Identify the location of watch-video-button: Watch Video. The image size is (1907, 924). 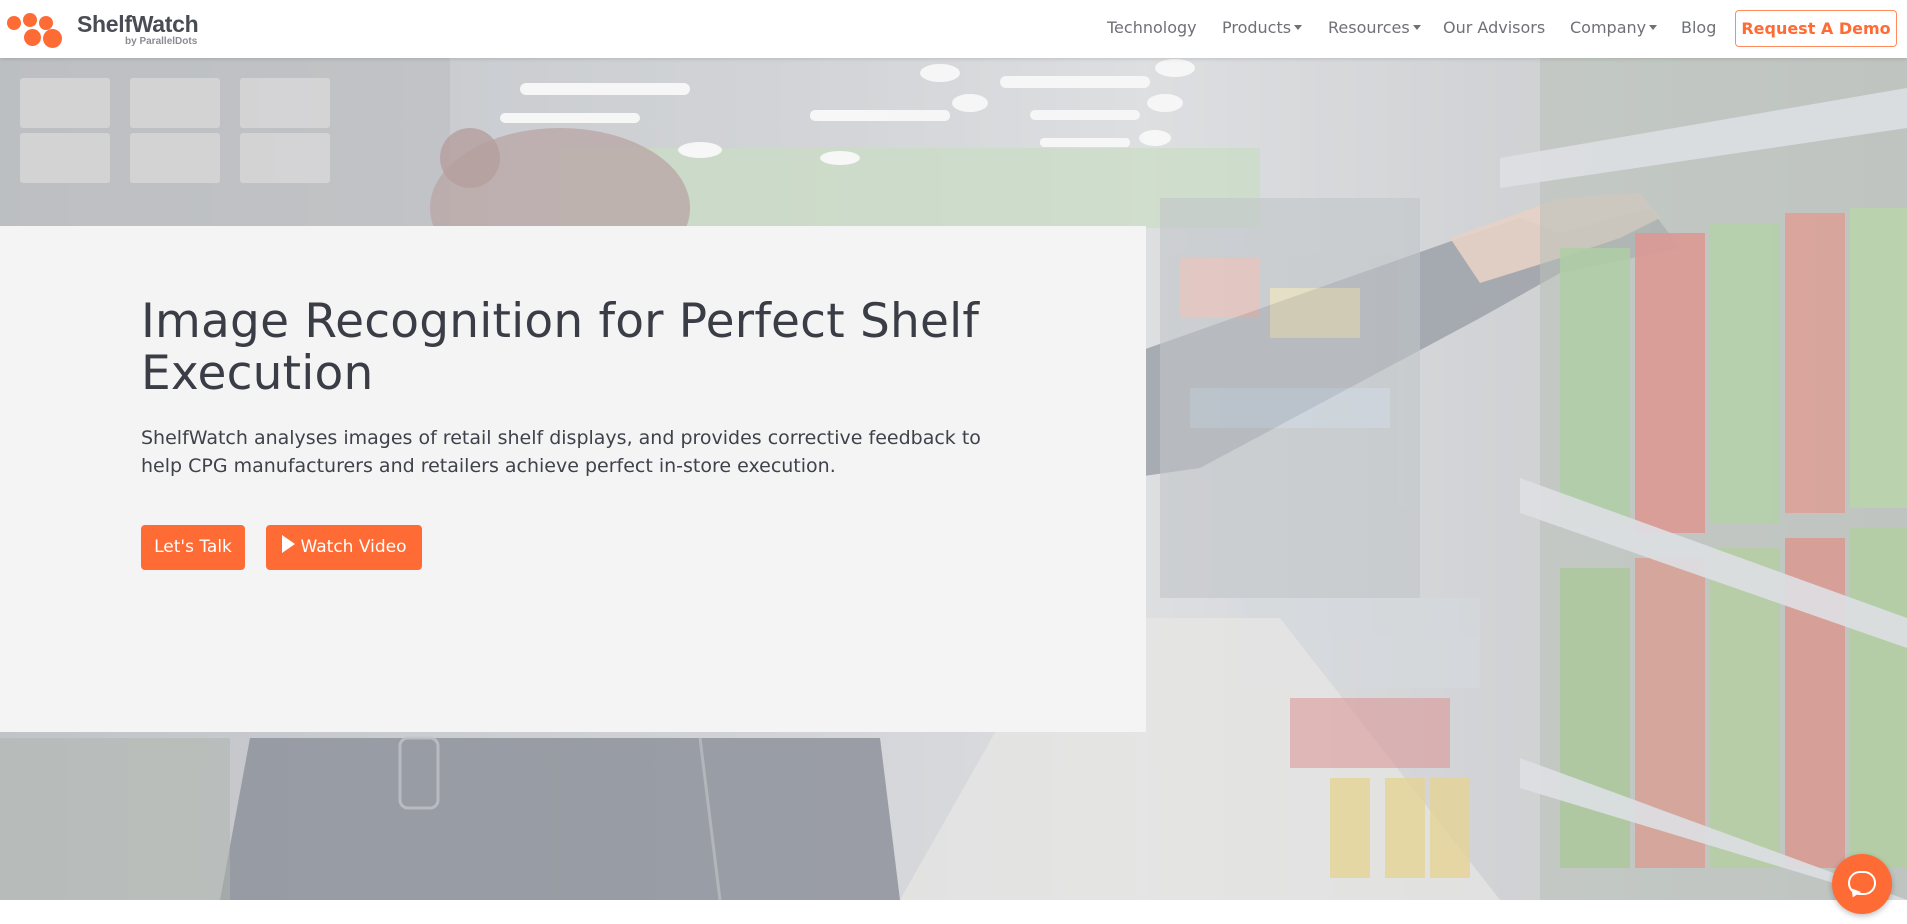
(344, 547).